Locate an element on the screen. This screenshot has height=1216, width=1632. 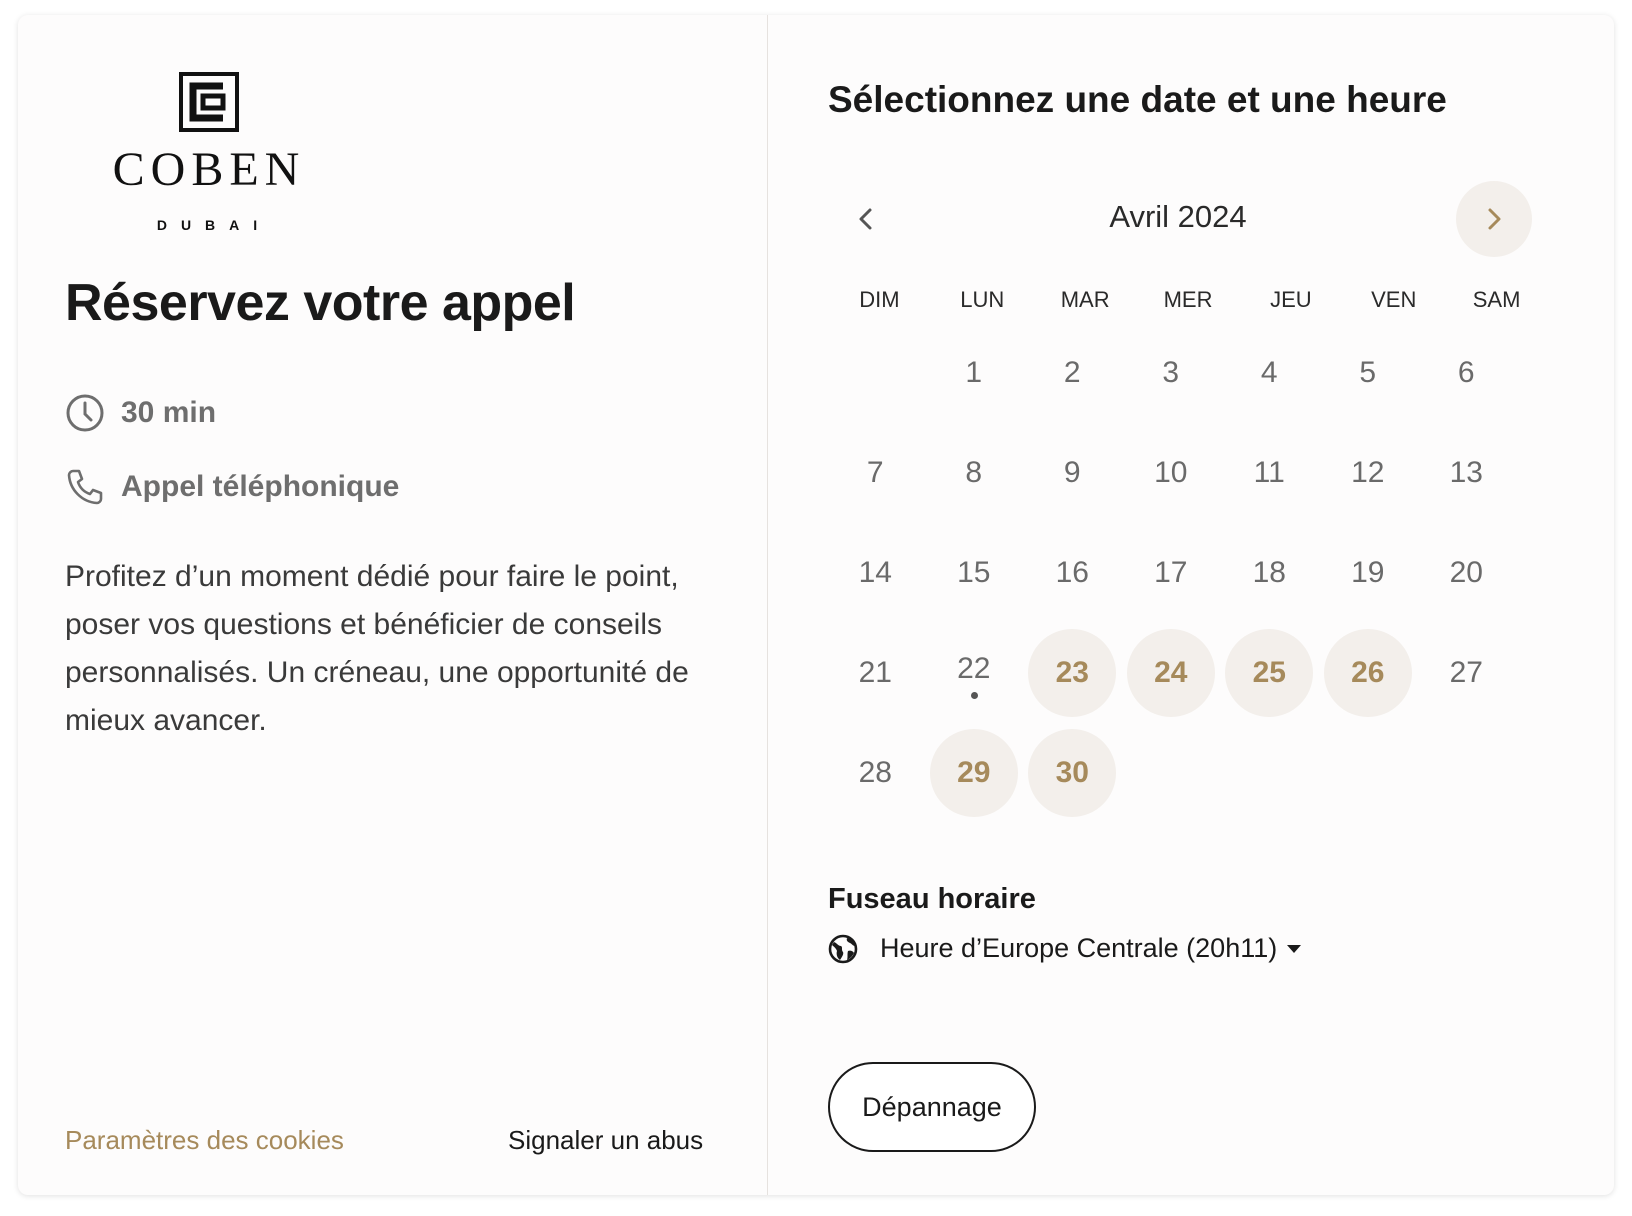
calendar-day-number: 16 is located at coordinates (1072, 572).